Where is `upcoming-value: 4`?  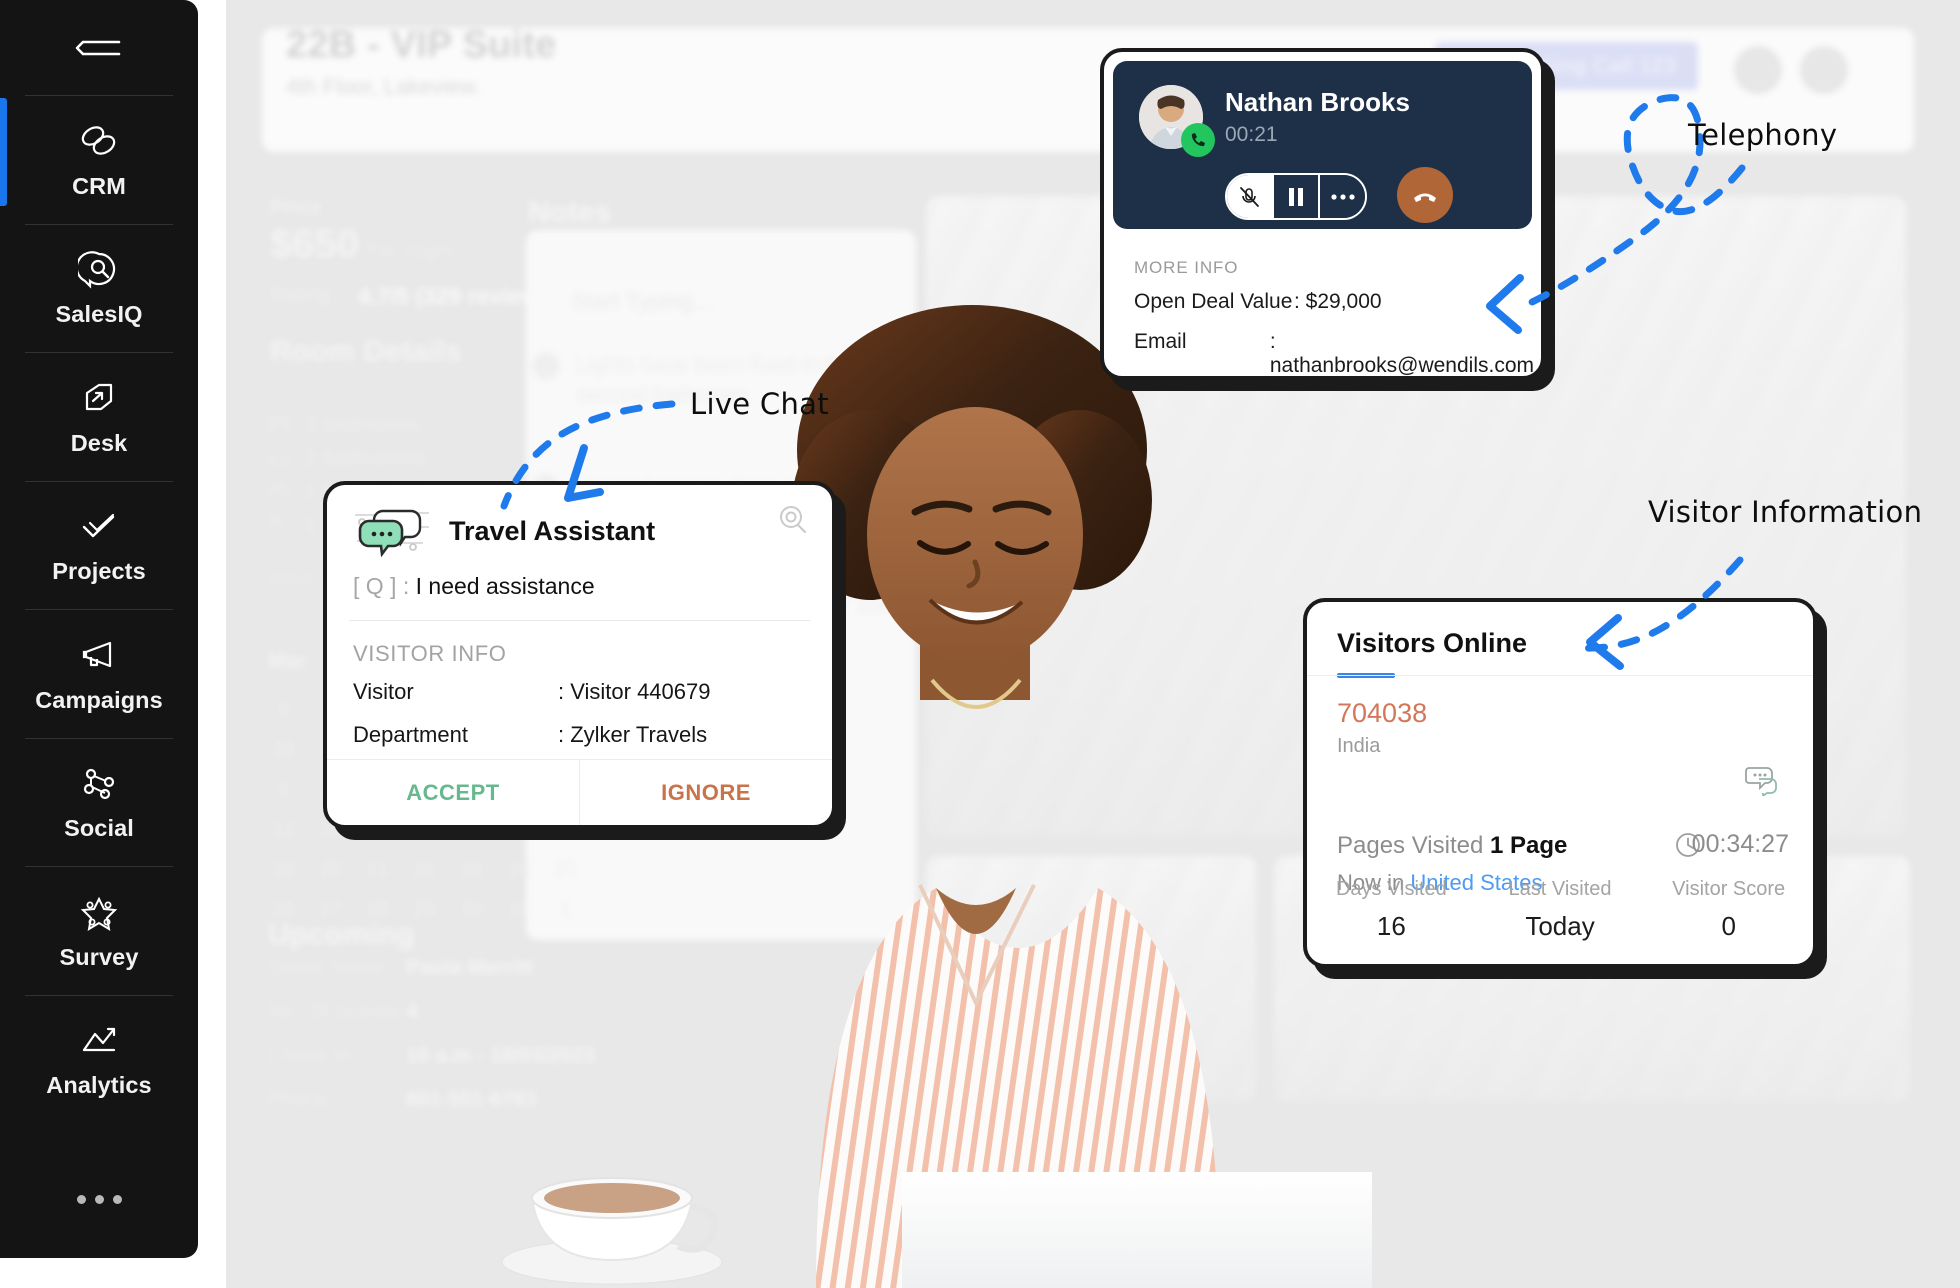
upcoming-value: 4 is located at coordinates (412, 1011).